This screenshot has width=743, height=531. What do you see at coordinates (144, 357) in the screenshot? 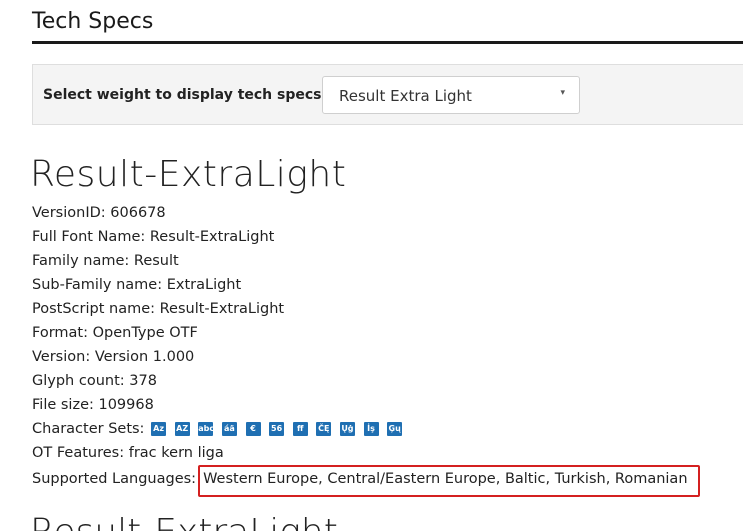
I see `spec-value: Version 1.000` at bounding box center [144, 357].